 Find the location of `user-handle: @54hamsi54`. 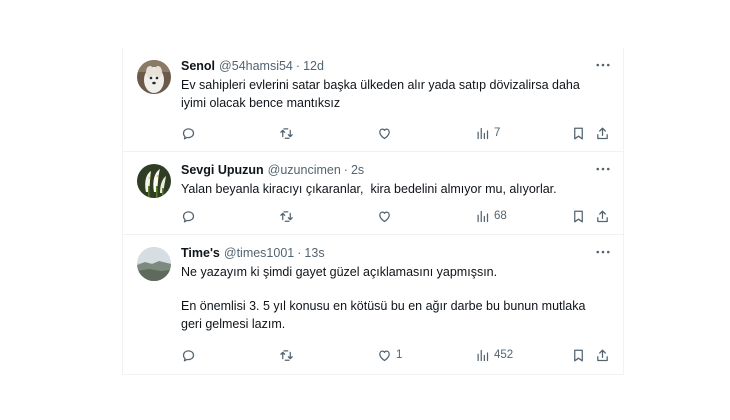

user-handle: @54hamsi54 is located at coordinates (256, 66).